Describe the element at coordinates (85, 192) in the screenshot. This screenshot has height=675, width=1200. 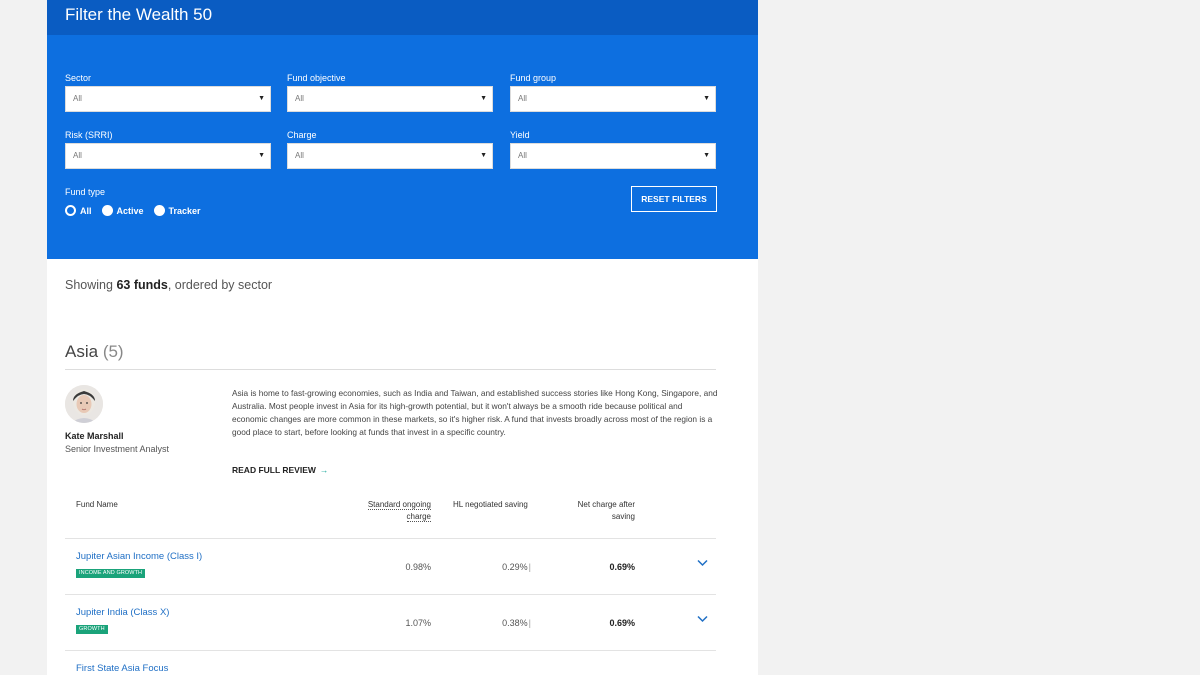
I see `fund-type-label: Fund type` at that location.